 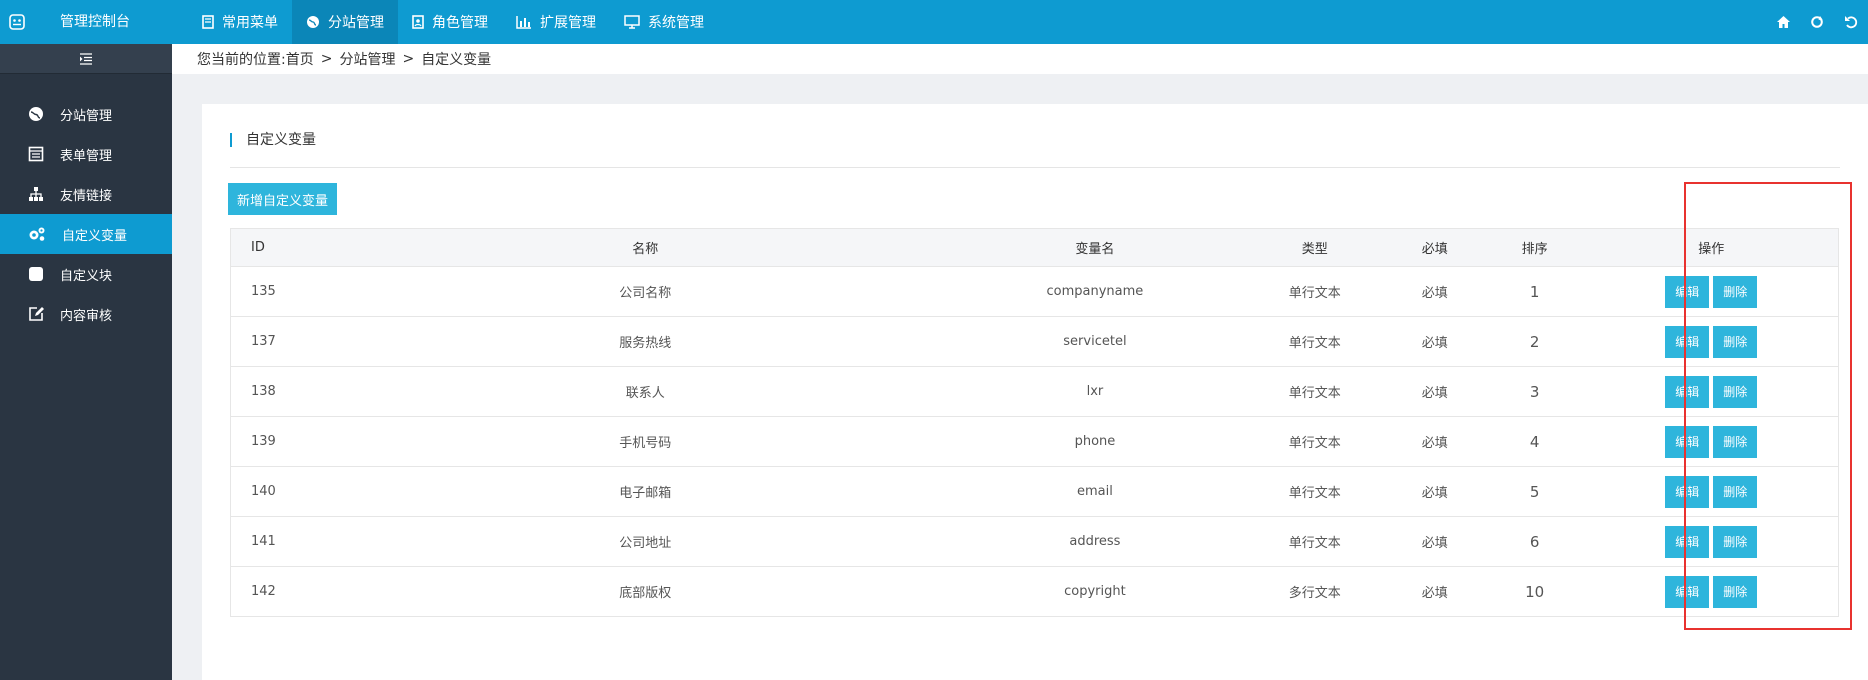 I want to click on sidebar-item-custom-variables: 自定义变量, so click(x=86, y=234).